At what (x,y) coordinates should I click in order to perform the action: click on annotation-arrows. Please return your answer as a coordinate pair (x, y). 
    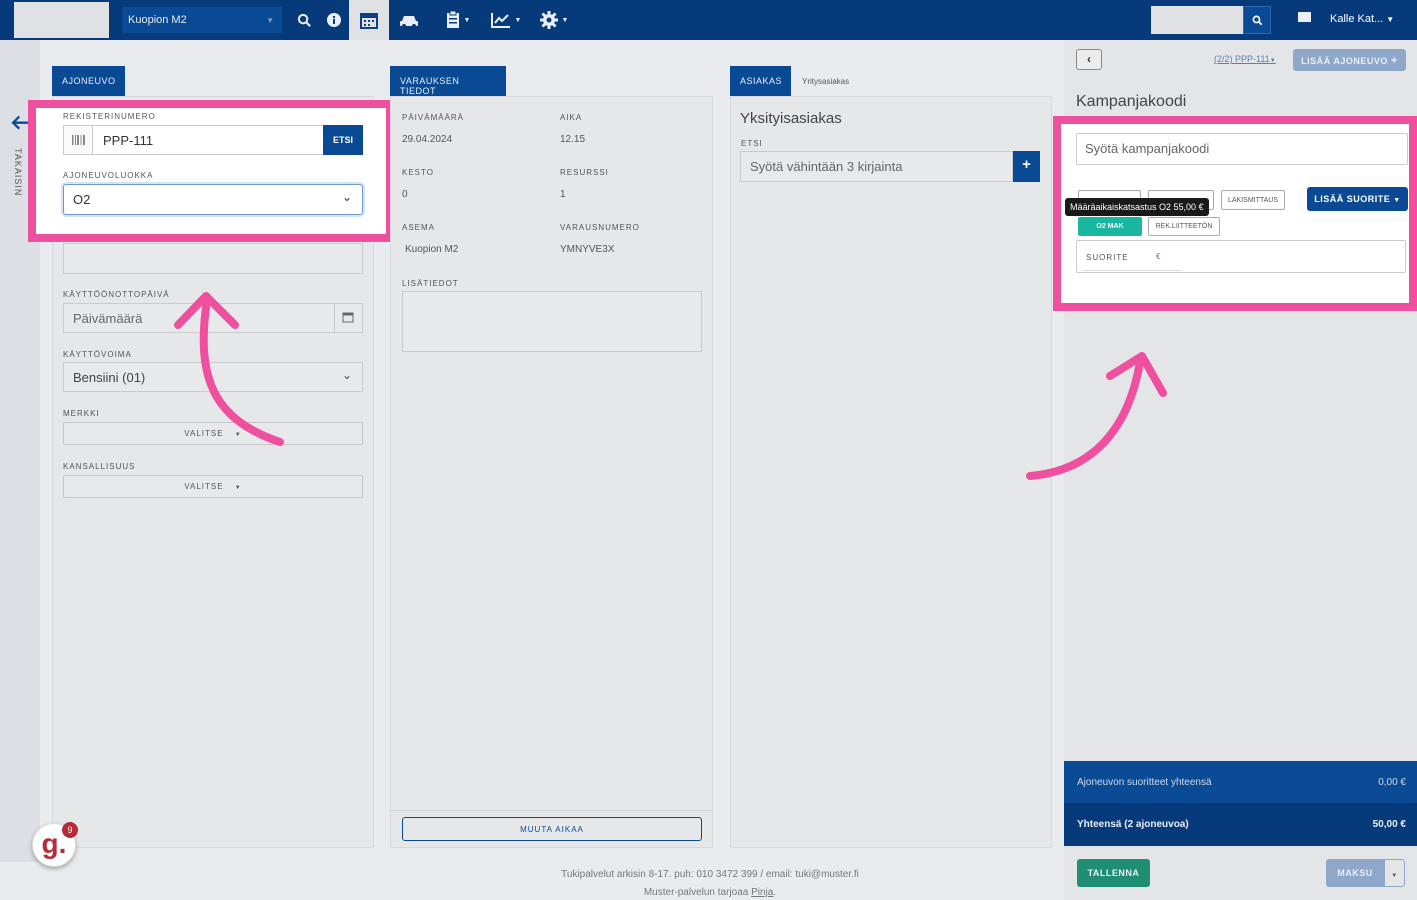
    Looking at the image, I should click on (670, 386).